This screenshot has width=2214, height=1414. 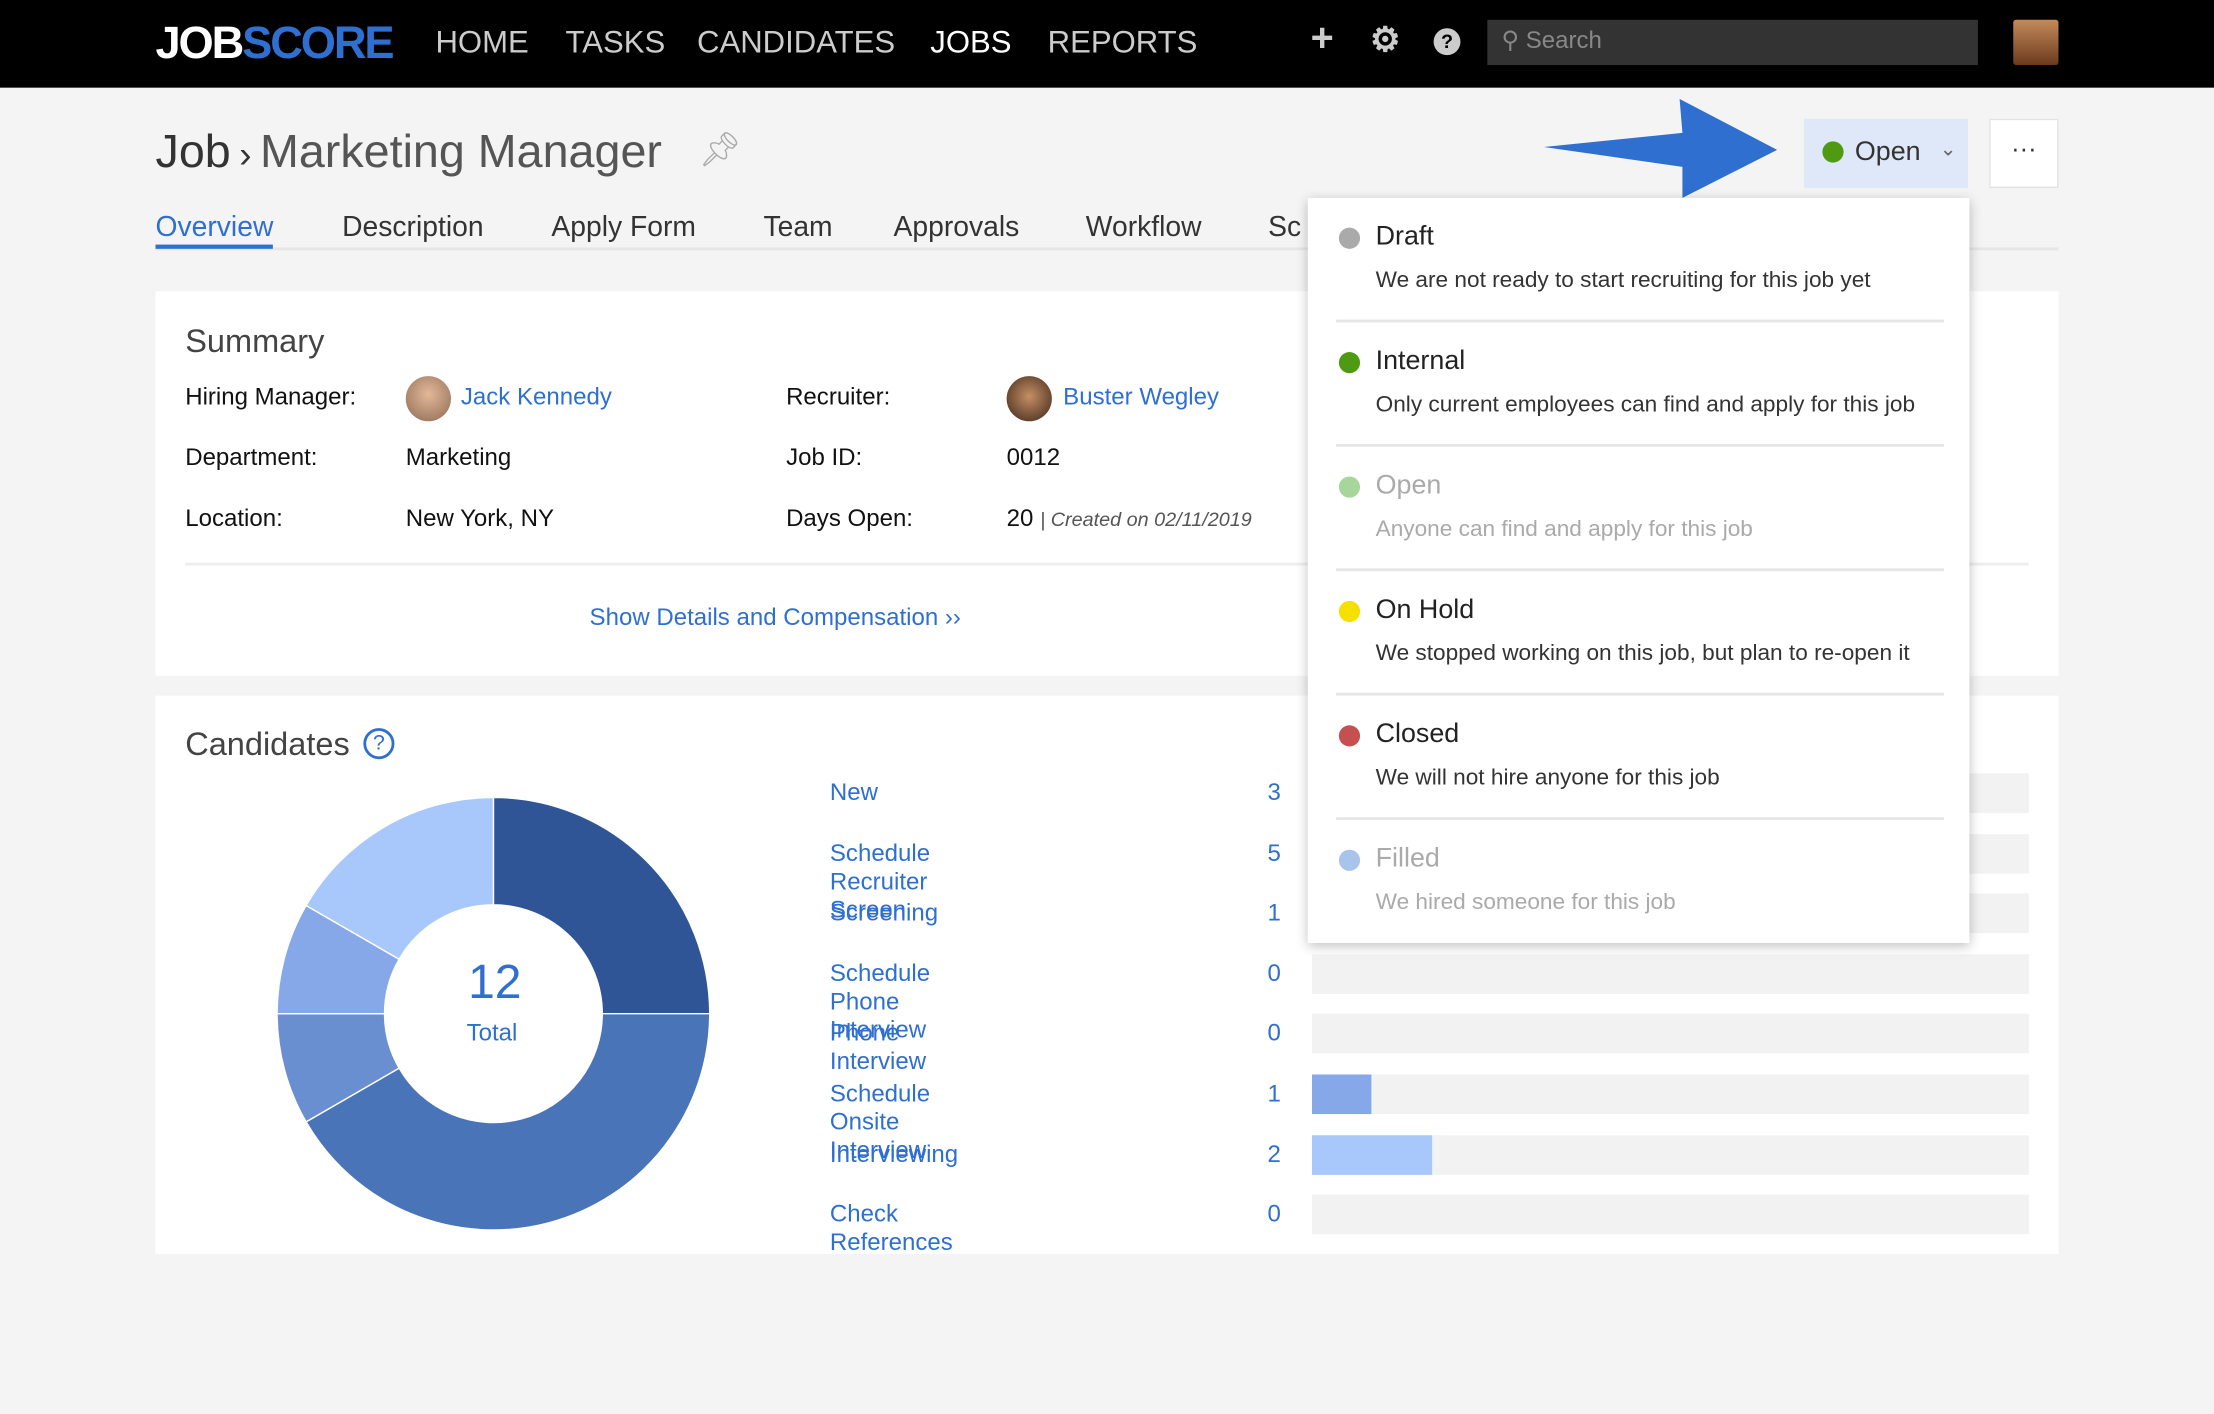 What do you see at coordinates (318, 42) in the screenshot?
I see `logo-text-b: SCORE` at bounding box center [318, 42].